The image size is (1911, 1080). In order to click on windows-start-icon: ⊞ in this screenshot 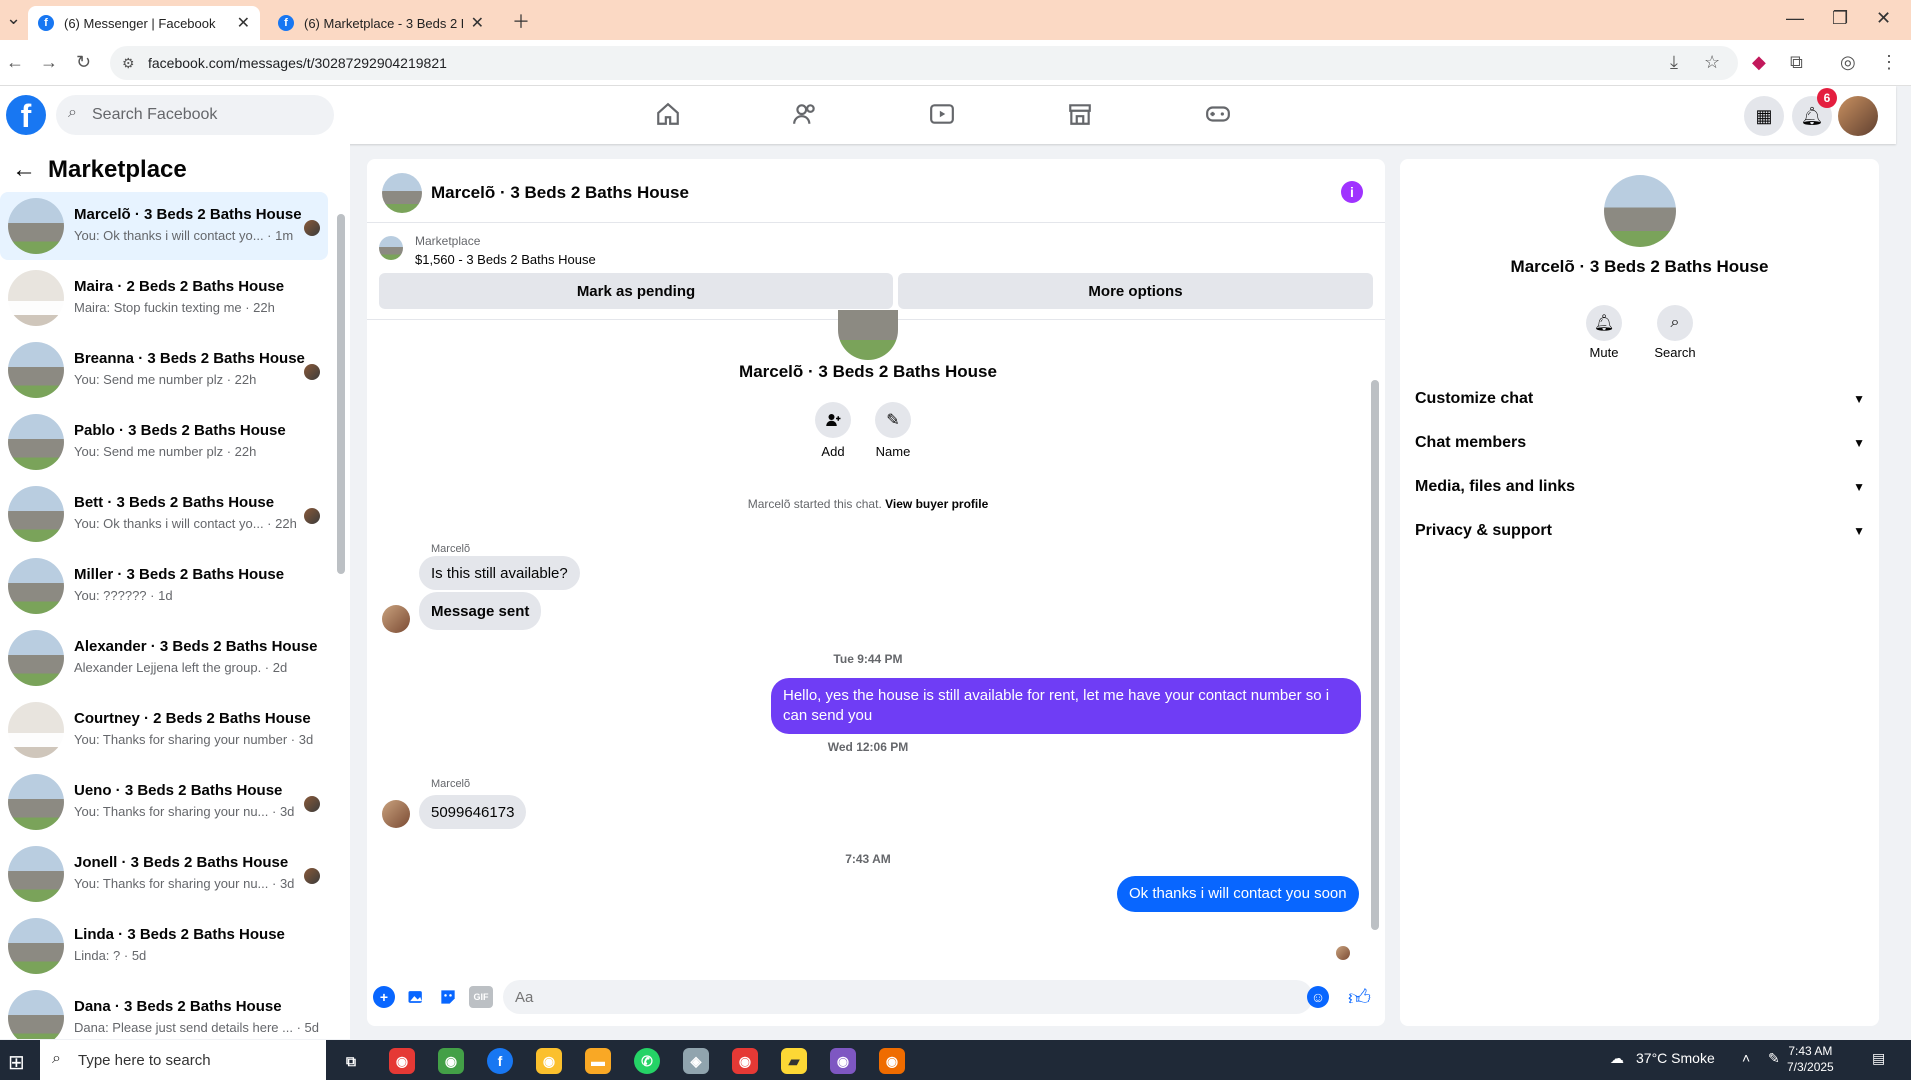, I will do `click(16, 1062)`.